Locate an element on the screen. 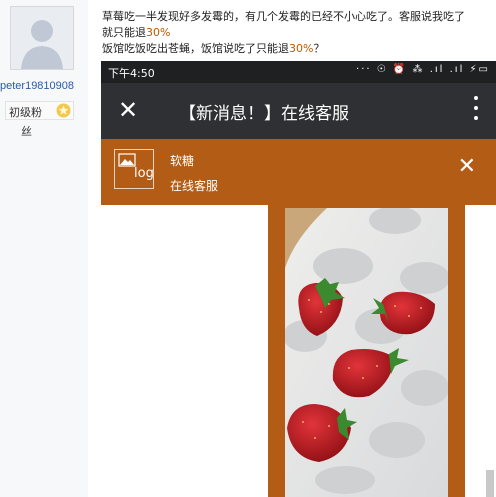 Image resolution: width=496 pixels, height=497 pixels. agent-logo: log is located at coordinates (134, 169).